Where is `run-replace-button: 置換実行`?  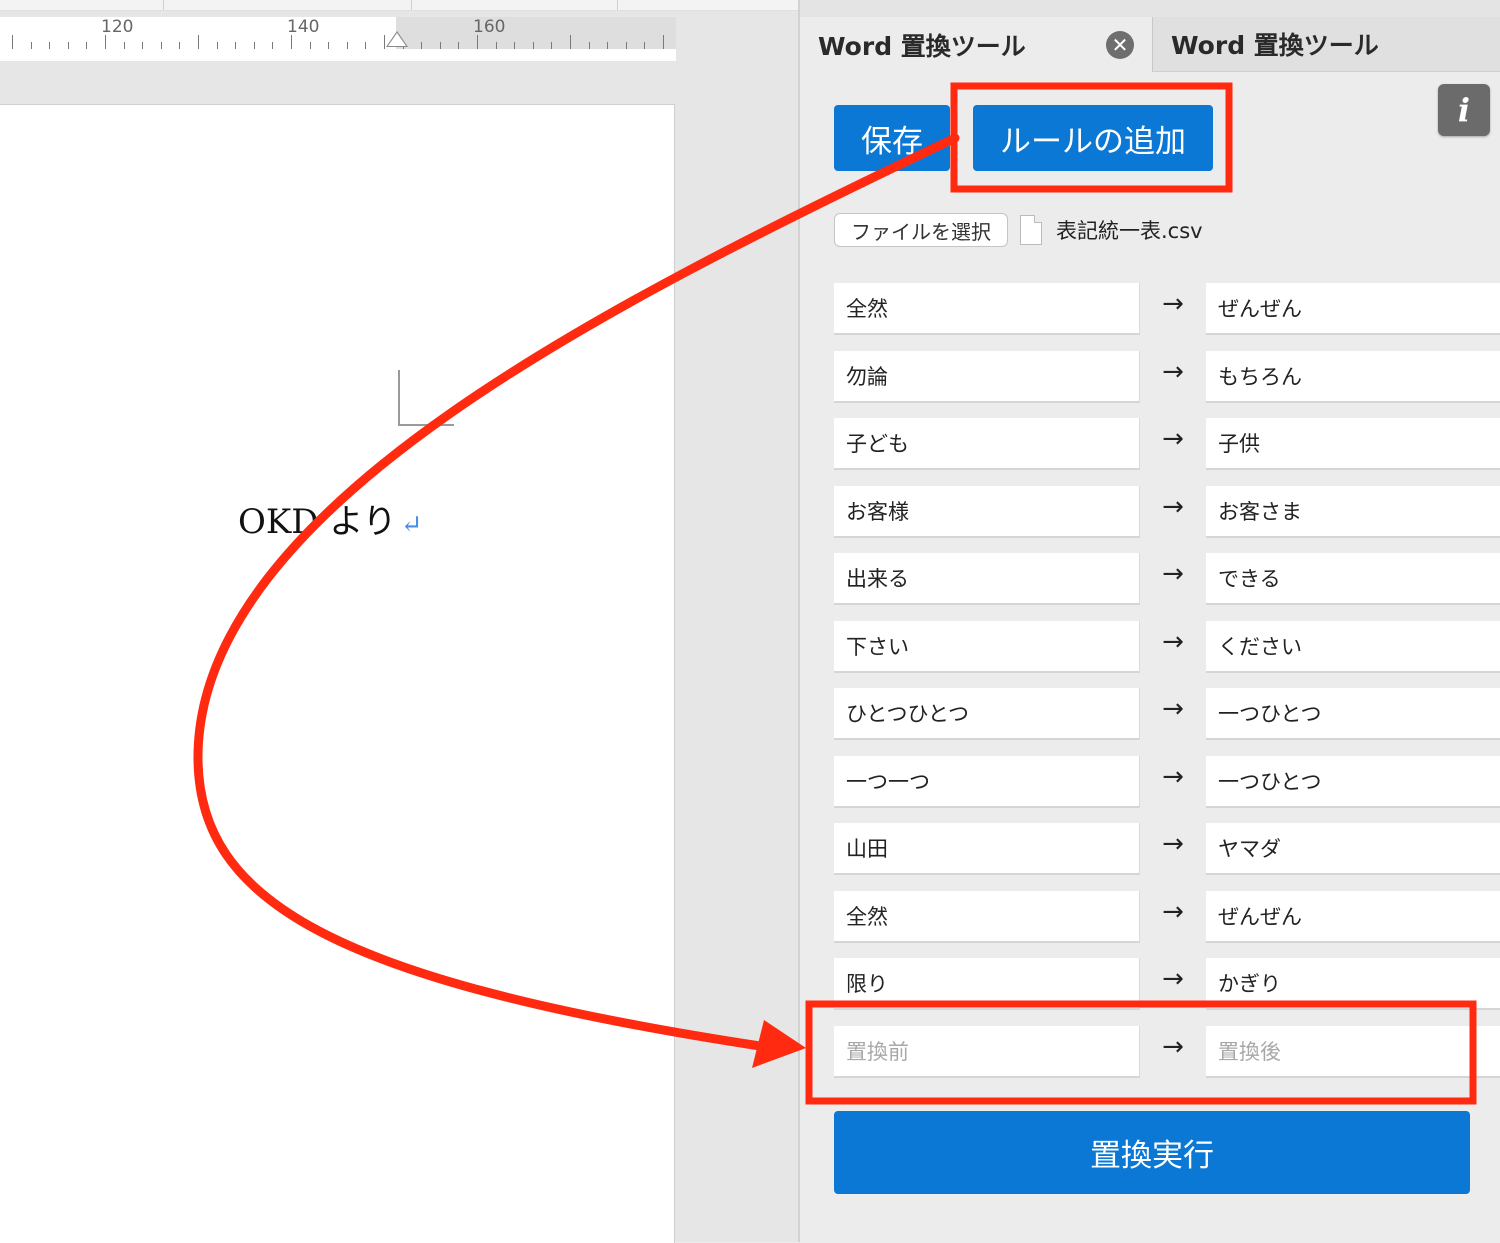
run-replace-button: 置換実行 is located at coordinates (1152, 1152).